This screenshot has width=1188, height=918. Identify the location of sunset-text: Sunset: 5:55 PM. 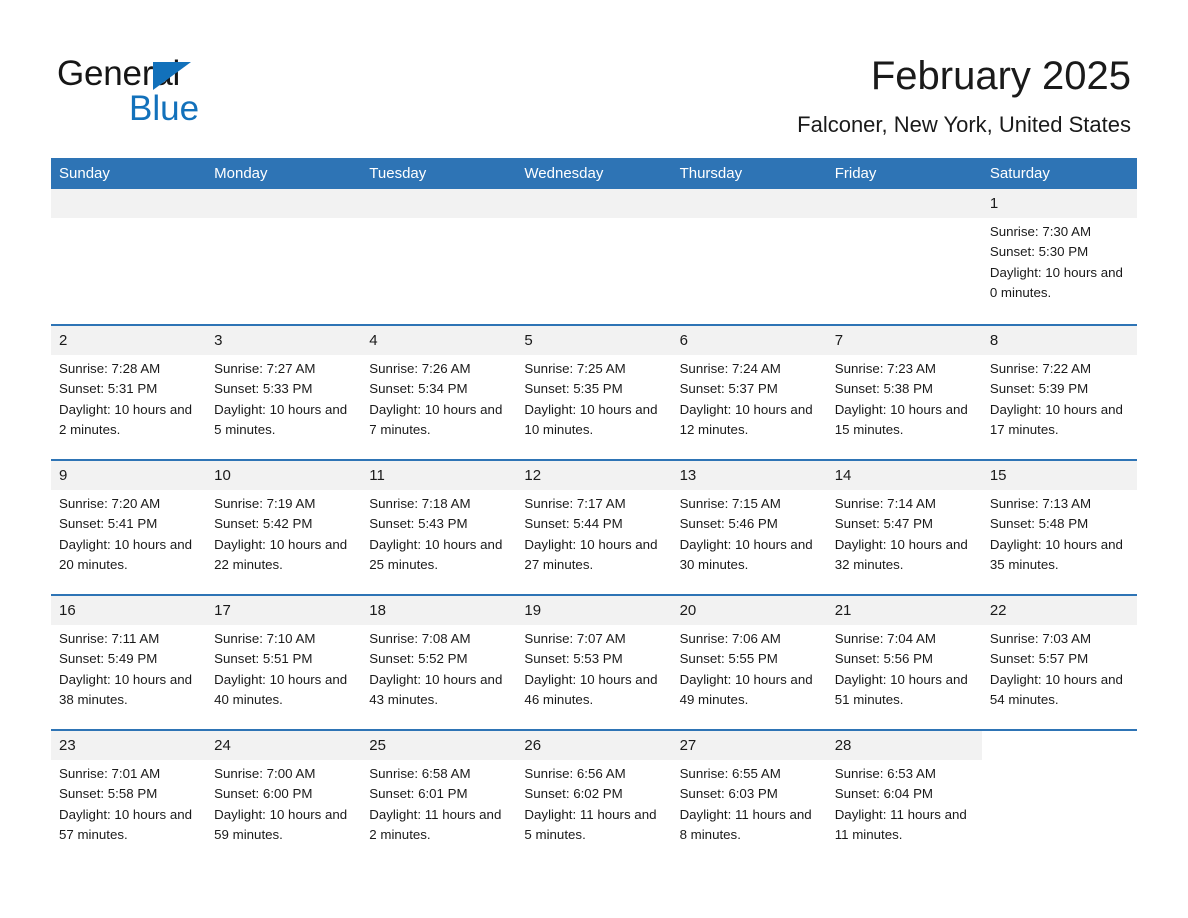
(728, 659).